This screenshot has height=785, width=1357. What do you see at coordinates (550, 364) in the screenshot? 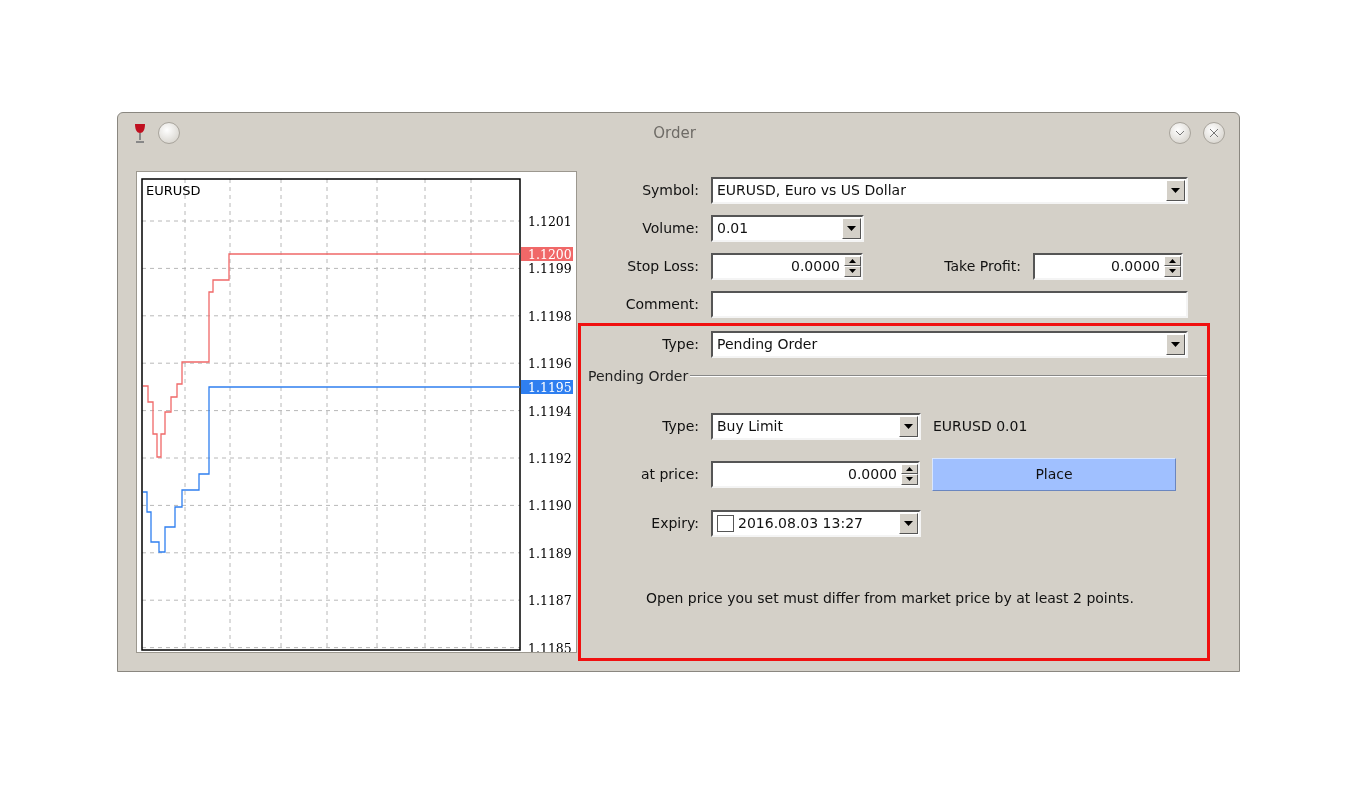
I see `price-scale-label: 1.1196` at bounding box center [550, 364].